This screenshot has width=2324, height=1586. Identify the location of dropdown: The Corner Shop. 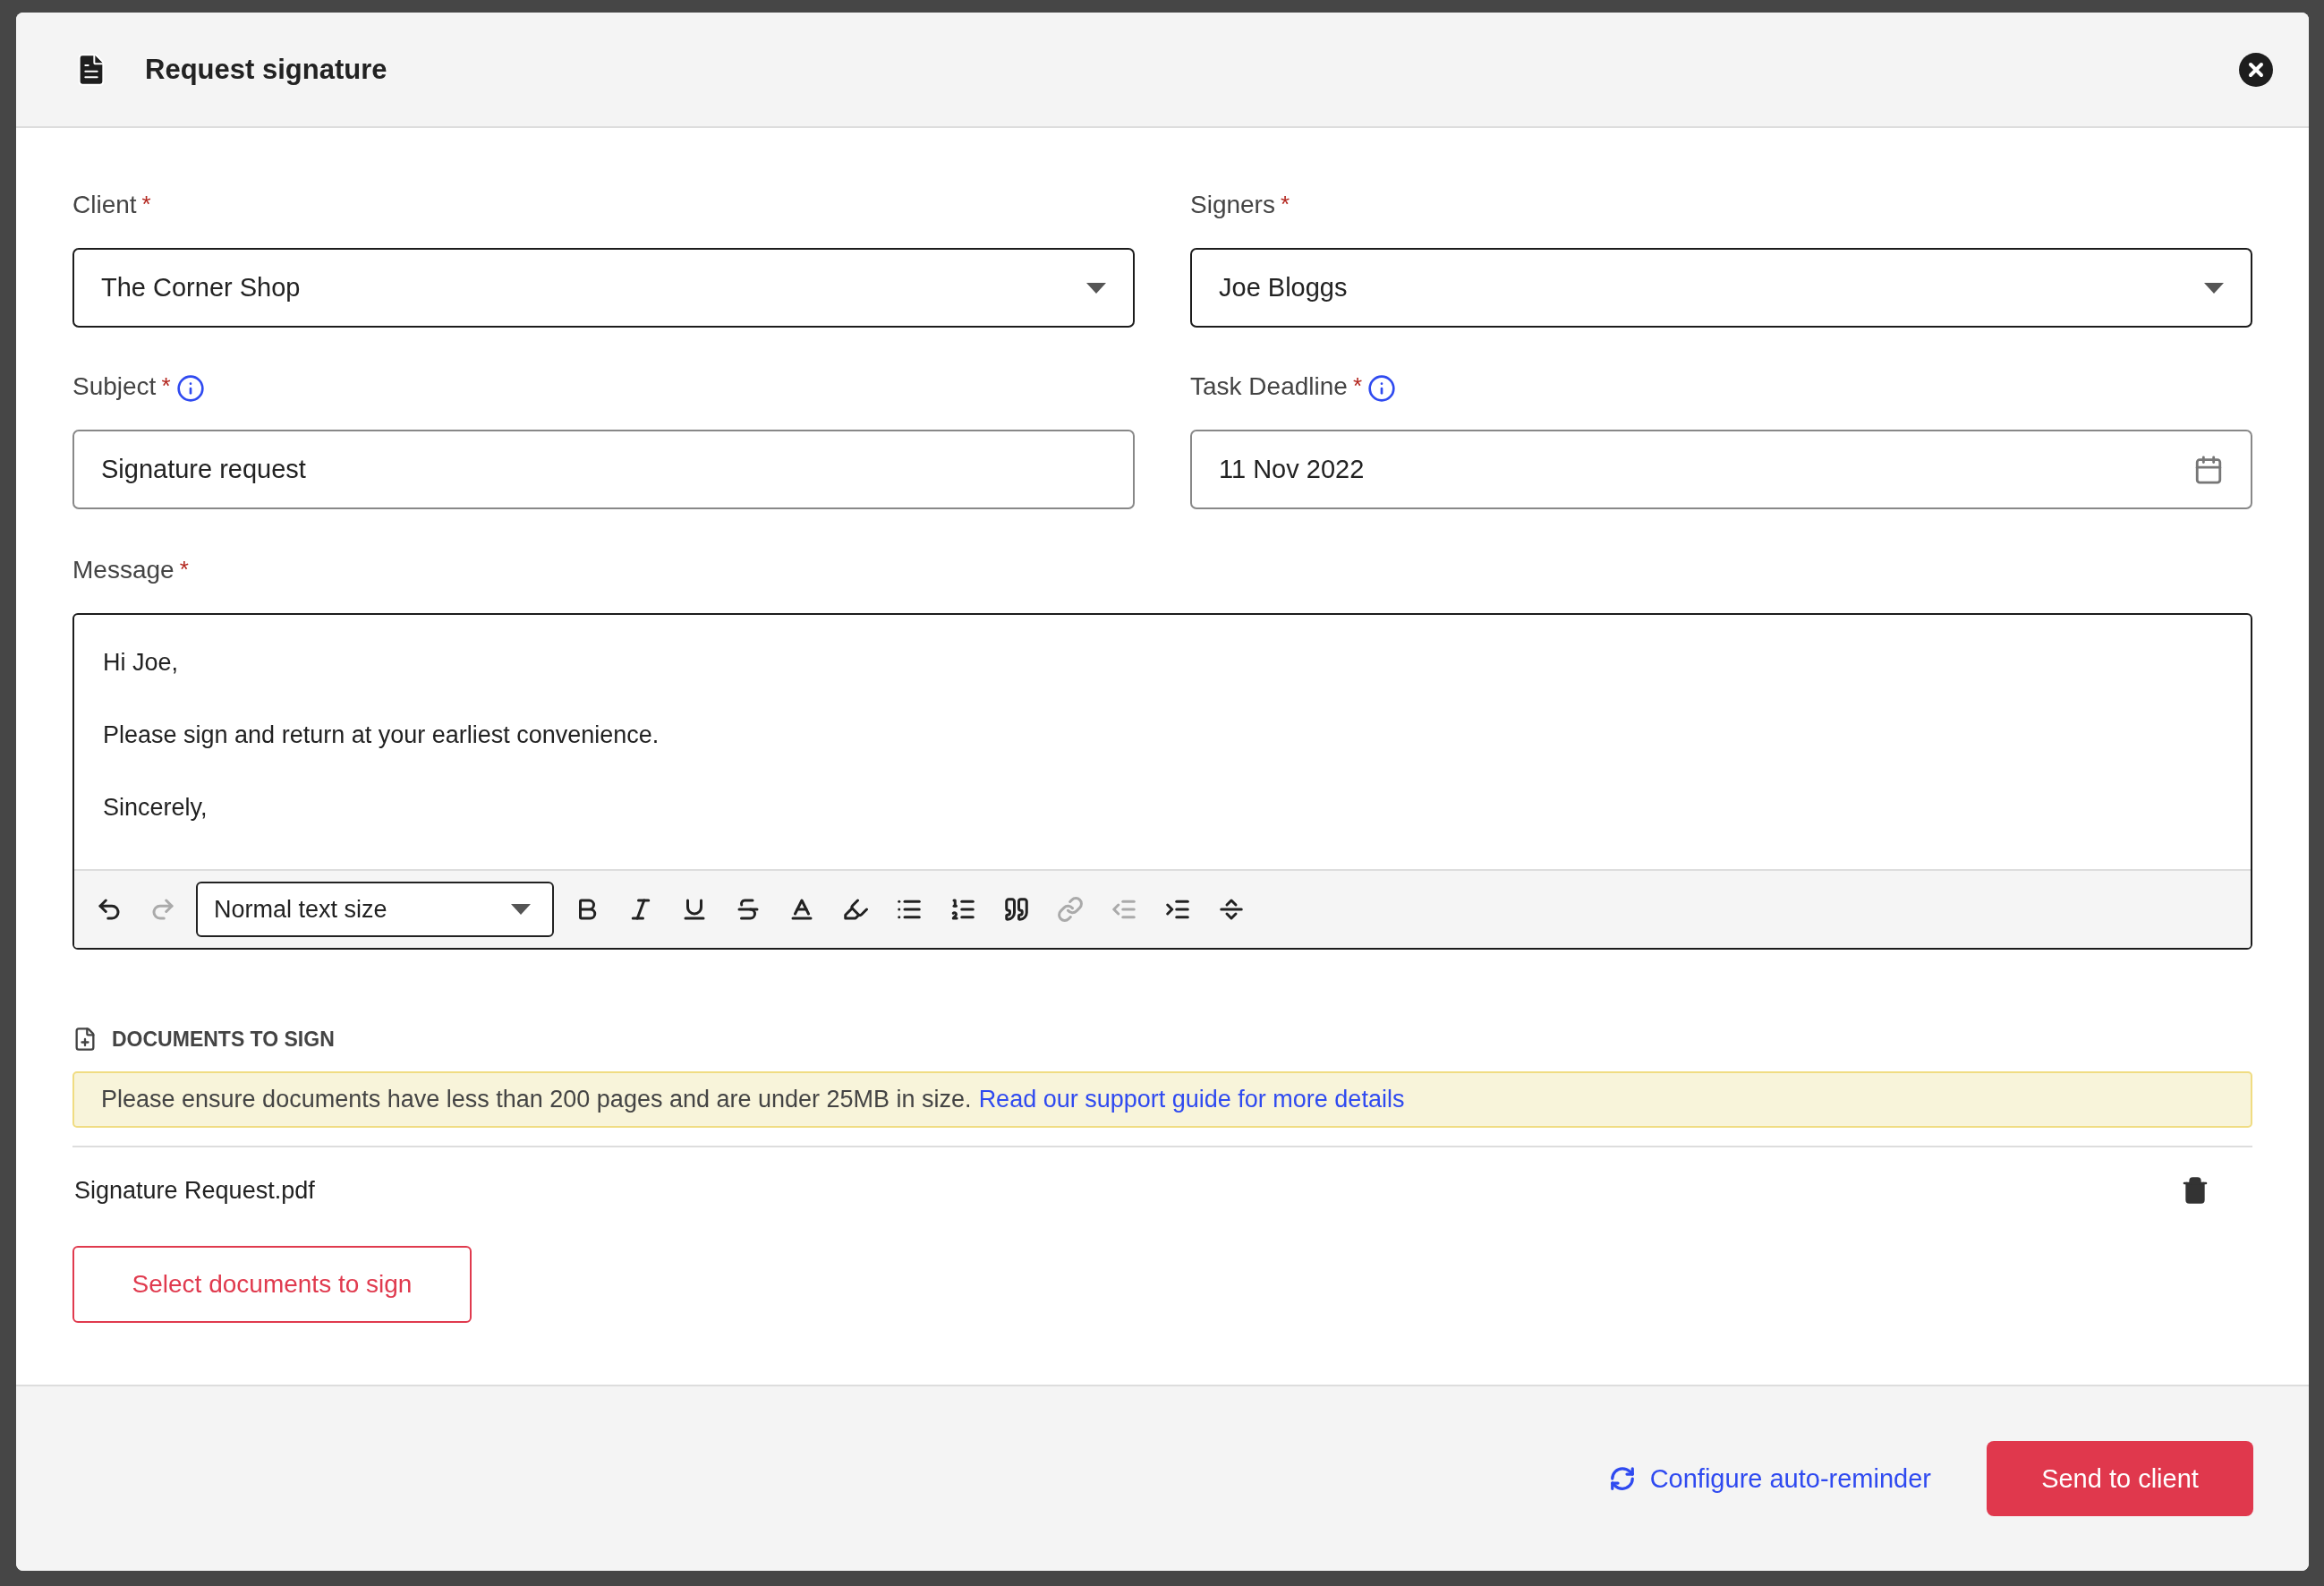
(603, 288).